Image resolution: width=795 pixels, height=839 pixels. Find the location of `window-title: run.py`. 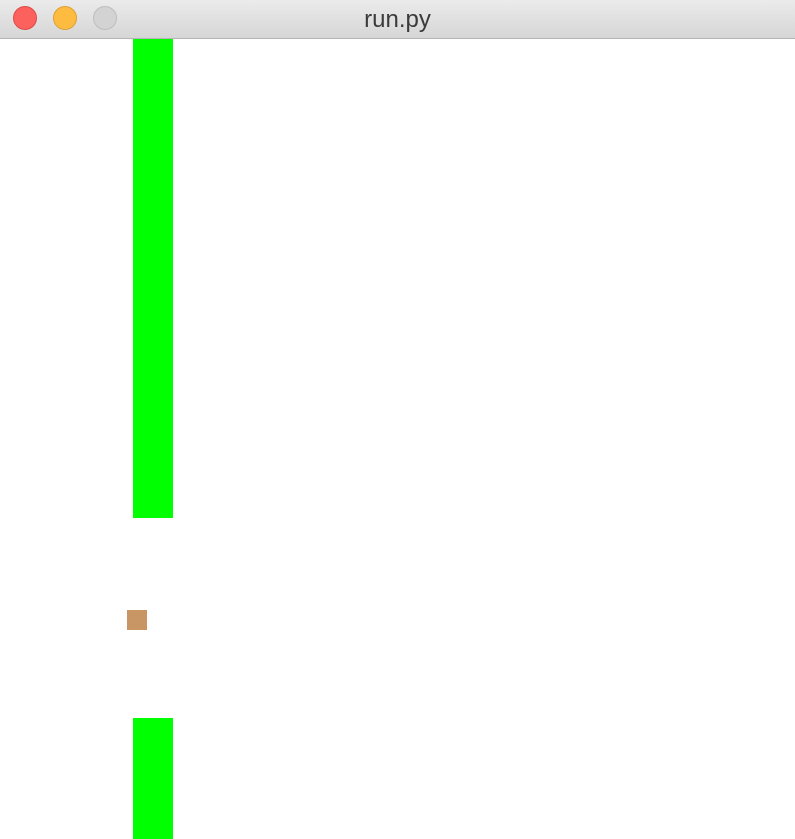

window-title: run.py is located at coordinates (397, 19).